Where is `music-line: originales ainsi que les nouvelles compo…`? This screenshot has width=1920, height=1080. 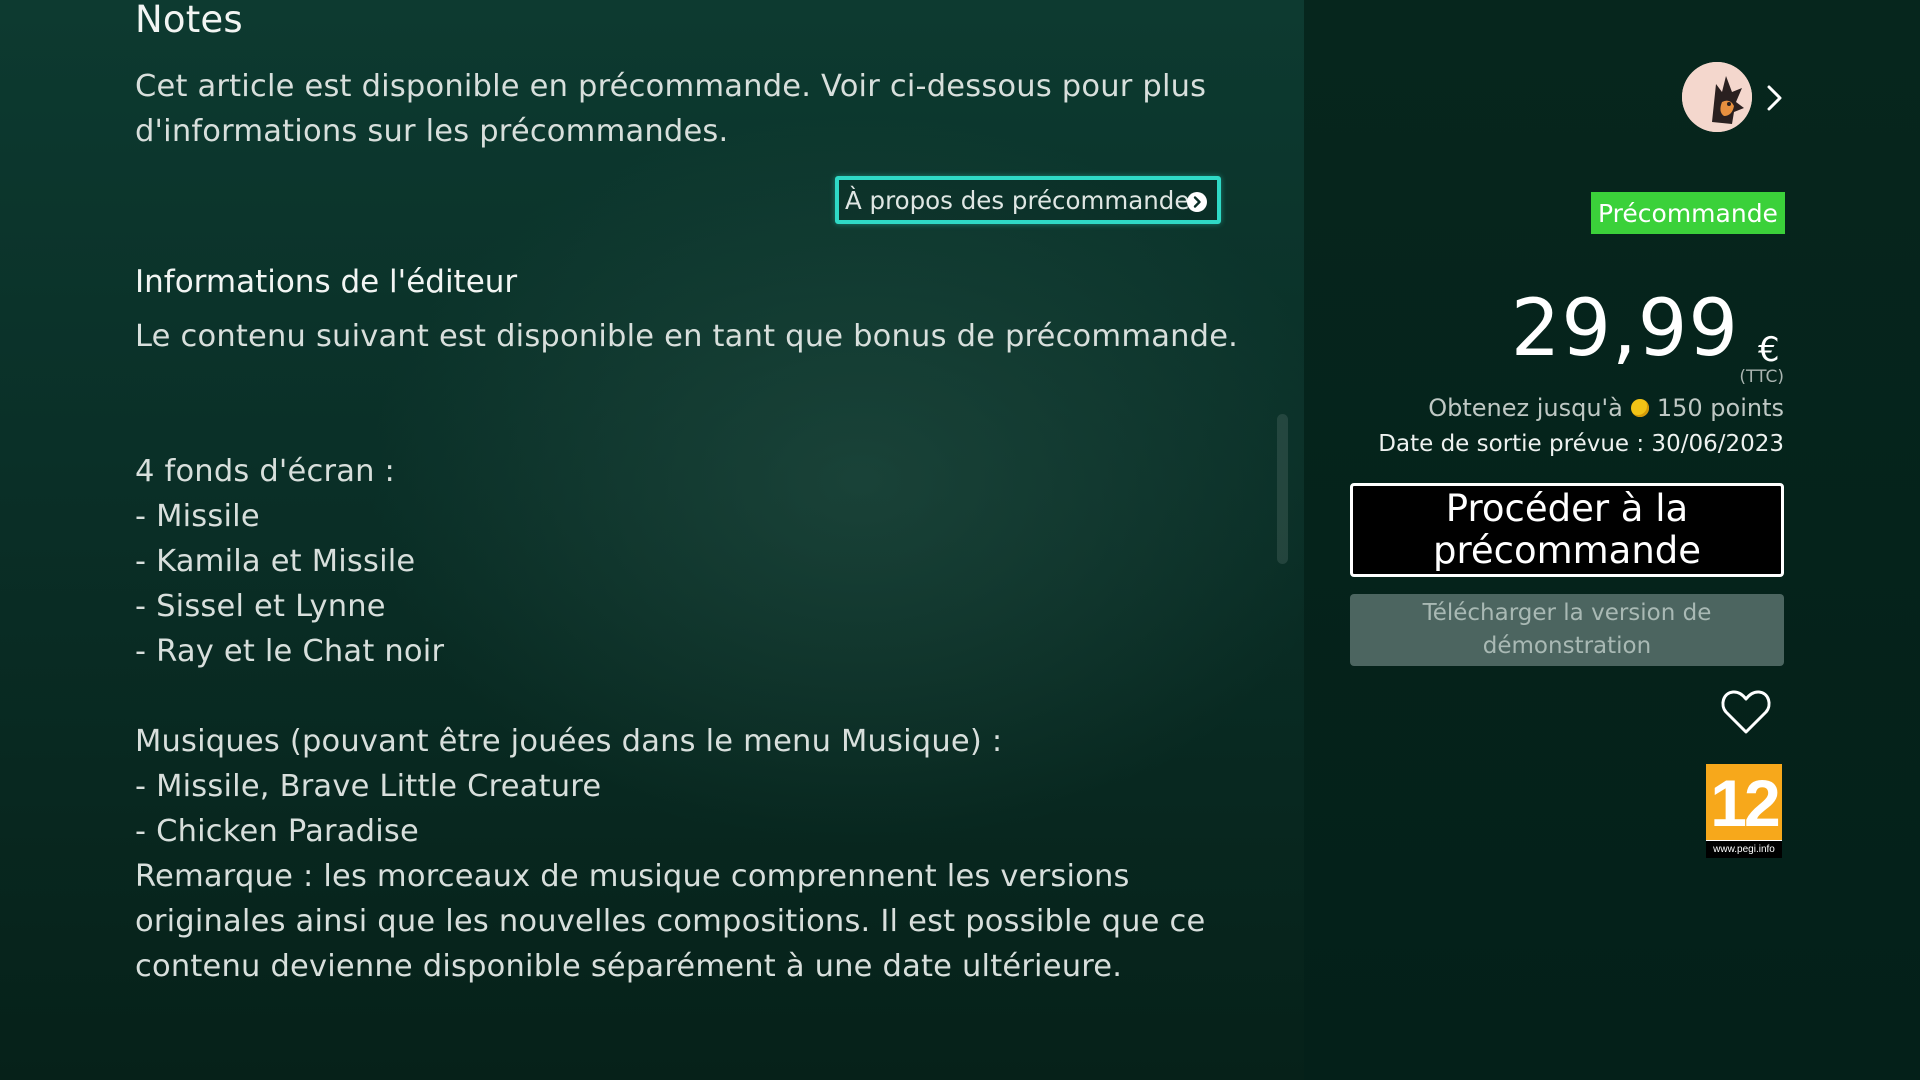
music-line: originales ainsi que les nouvelles compo… is located at coordinates (670, 921).